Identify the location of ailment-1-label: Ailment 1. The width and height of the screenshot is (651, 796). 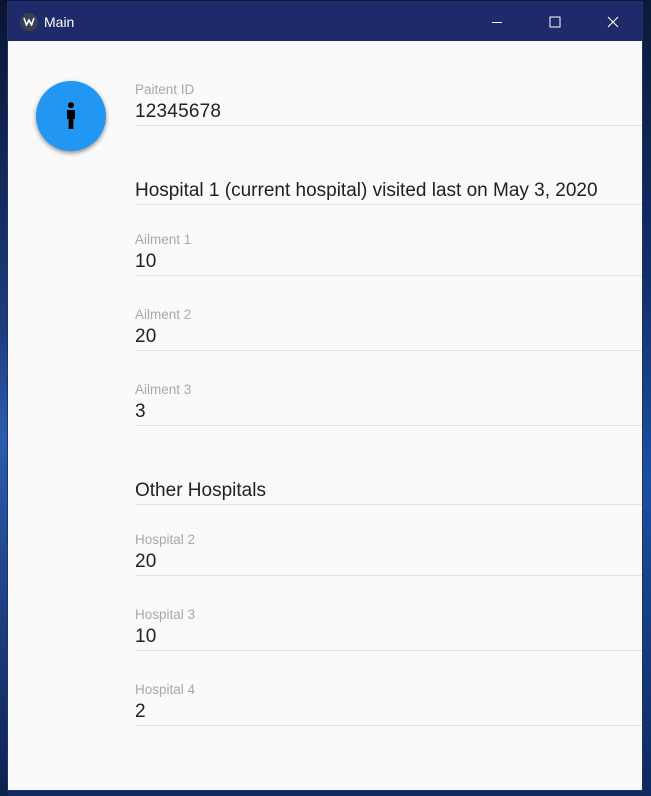
(163, 239).